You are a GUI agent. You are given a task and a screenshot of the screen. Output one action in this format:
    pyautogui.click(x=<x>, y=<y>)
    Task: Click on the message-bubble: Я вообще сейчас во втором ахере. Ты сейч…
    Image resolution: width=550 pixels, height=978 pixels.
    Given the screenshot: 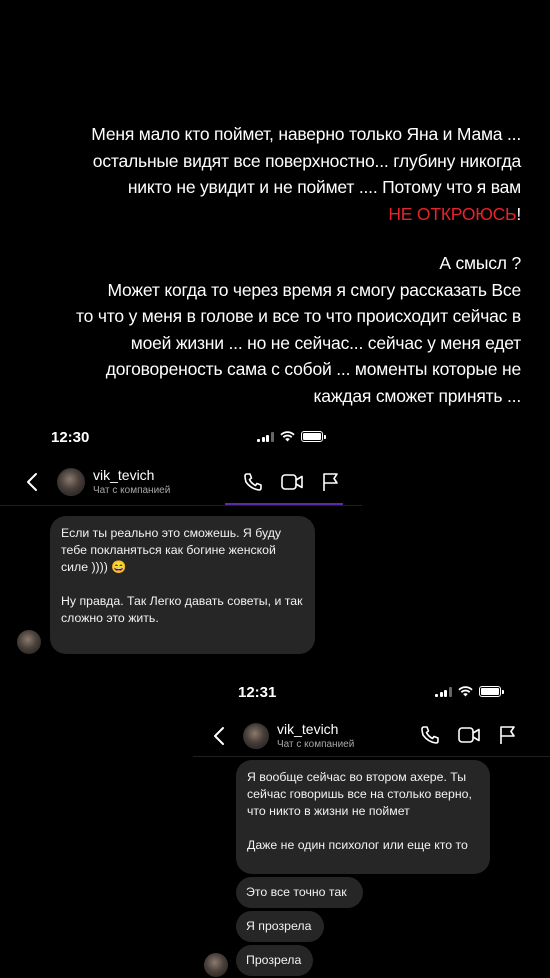 What is the action you would take?
    pyautogui.click(x=363, y=817)
    